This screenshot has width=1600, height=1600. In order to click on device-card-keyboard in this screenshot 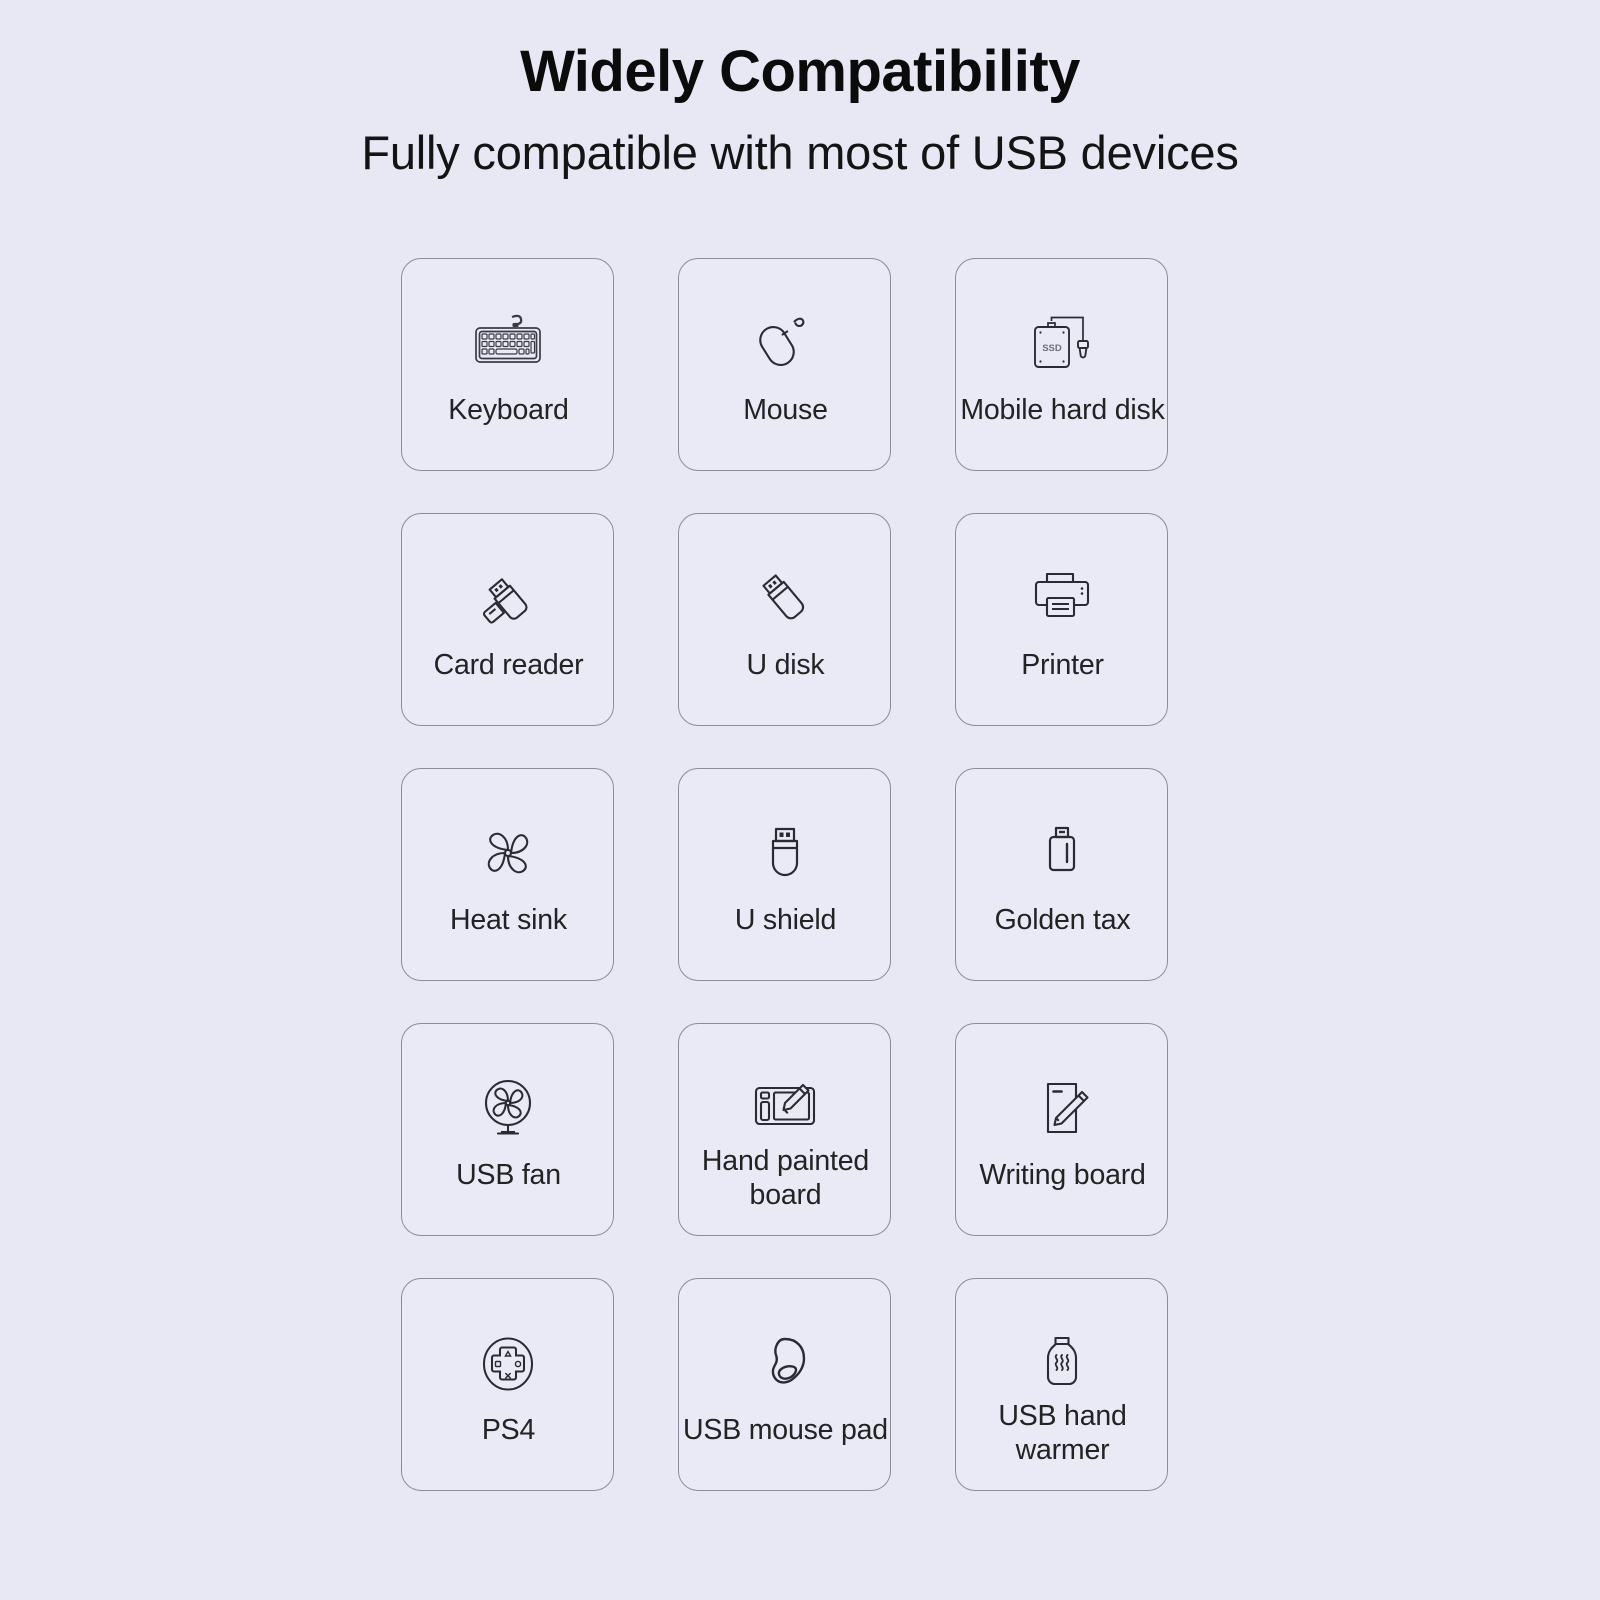, I will do `click(507, 364)`.